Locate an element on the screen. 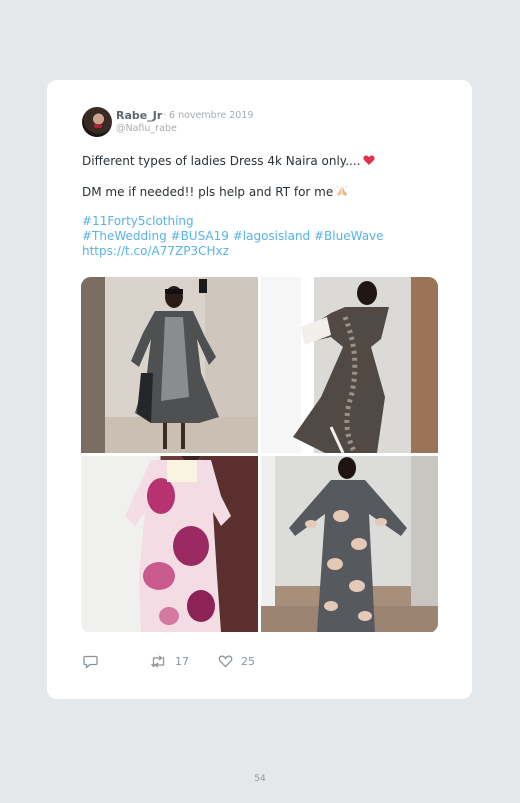  page-number: 54 is located at coordinates (260, 779).